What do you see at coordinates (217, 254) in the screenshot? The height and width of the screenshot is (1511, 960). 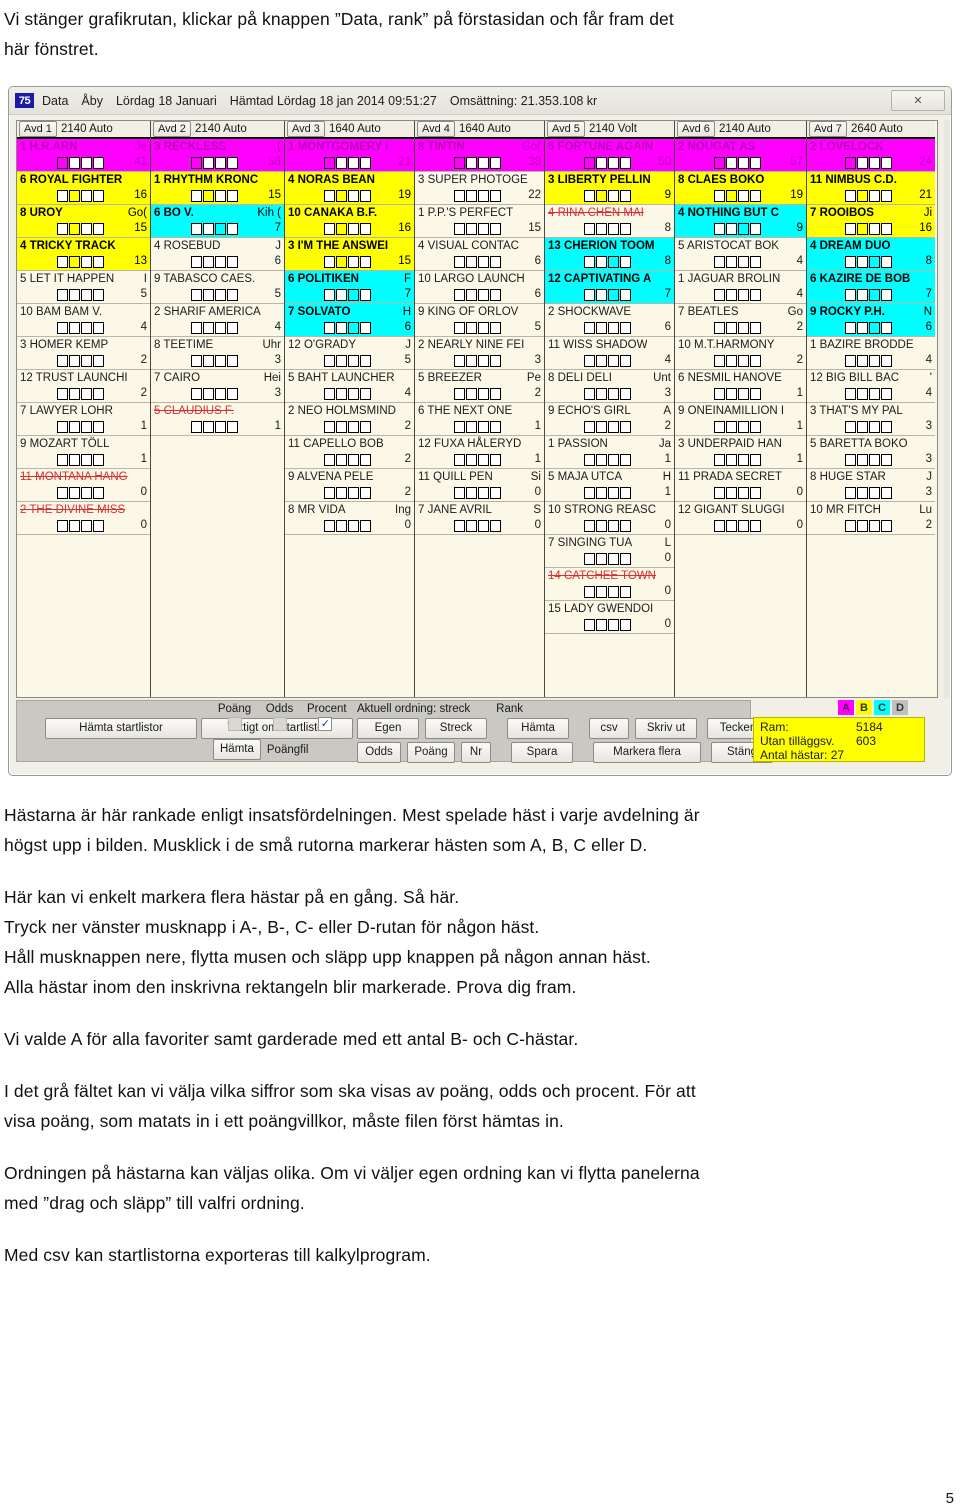 I see `horse-row: 4 ROSEBUD J 6` at bounding box center [217, 254].